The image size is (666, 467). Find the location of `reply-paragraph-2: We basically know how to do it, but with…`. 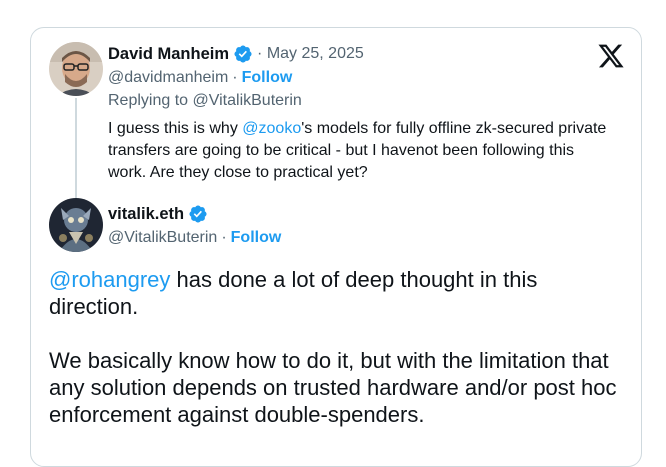

reply-paragraph-2: We basically know how to do it, but with… is located at coordinates (333, 387).